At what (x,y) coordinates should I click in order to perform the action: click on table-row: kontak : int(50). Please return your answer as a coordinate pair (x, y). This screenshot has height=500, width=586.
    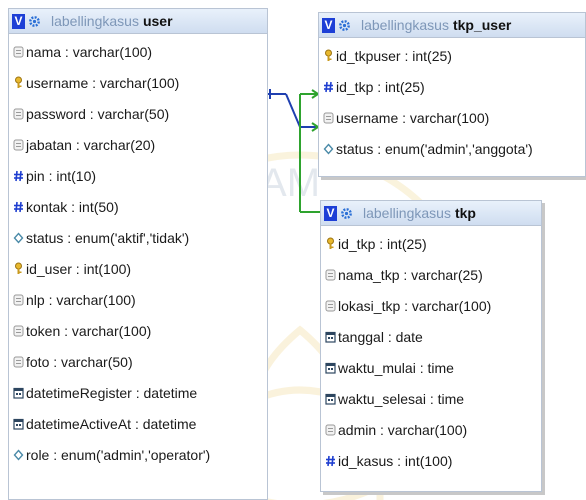
    Looking at the image, I should click on (138, 206).